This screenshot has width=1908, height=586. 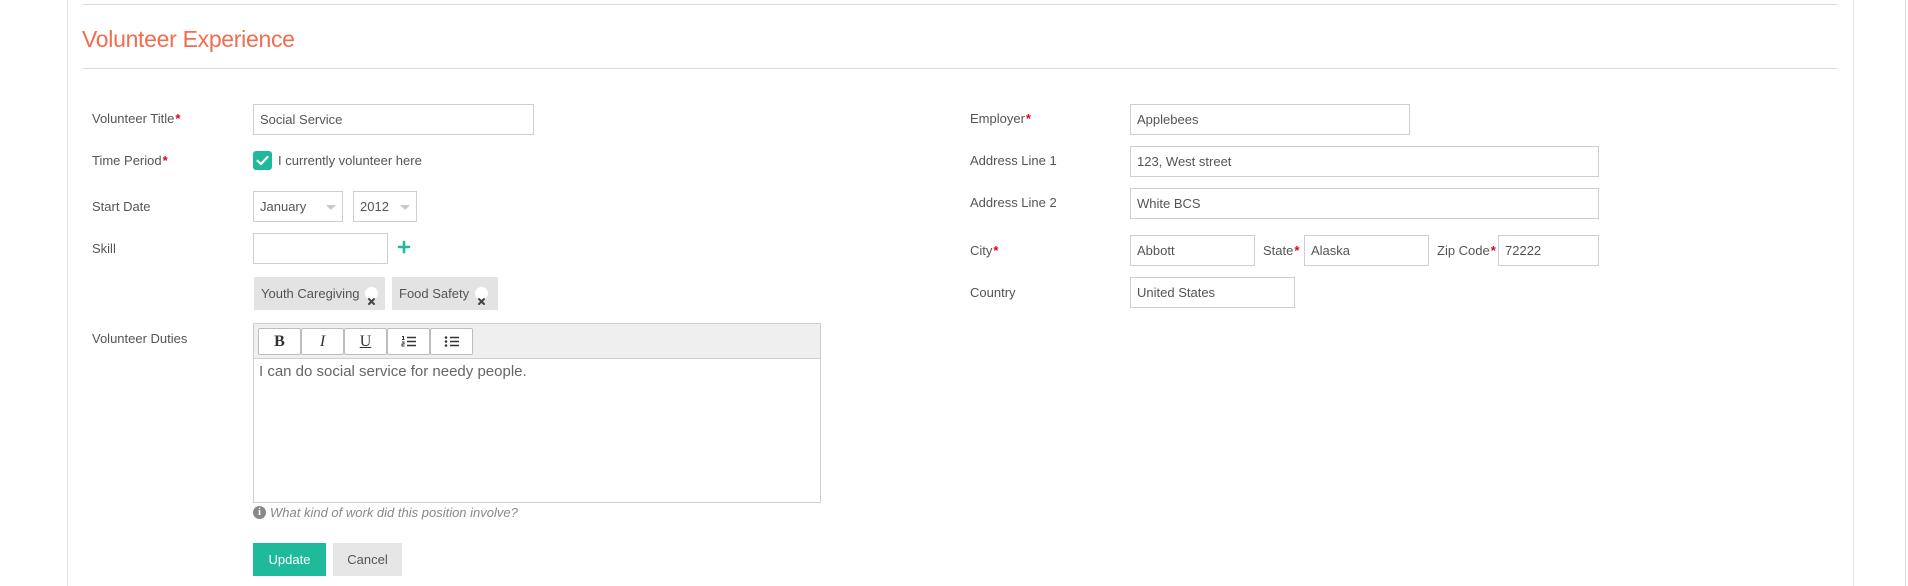 What do you see at coordinates (1364, 161) in the screenshot?
I see `address-line-1-input: 123, West street` at bounding box center [1364, 161].